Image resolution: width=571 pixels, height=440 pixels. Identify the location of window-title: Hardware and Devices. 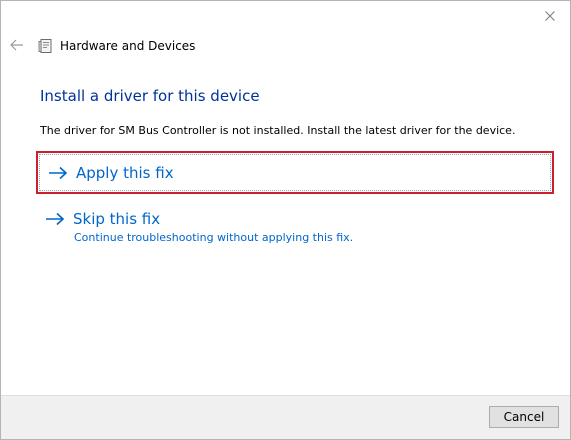
(128, 46).